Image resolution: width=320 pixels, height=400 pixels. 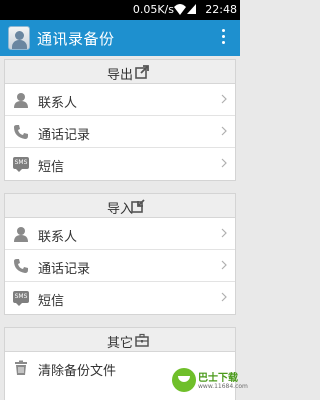 What do you see at coordinates (120, 266) in the screenshot?
I see `list-item-import-call-log: 通话记录` at bounding box center [120, 266].